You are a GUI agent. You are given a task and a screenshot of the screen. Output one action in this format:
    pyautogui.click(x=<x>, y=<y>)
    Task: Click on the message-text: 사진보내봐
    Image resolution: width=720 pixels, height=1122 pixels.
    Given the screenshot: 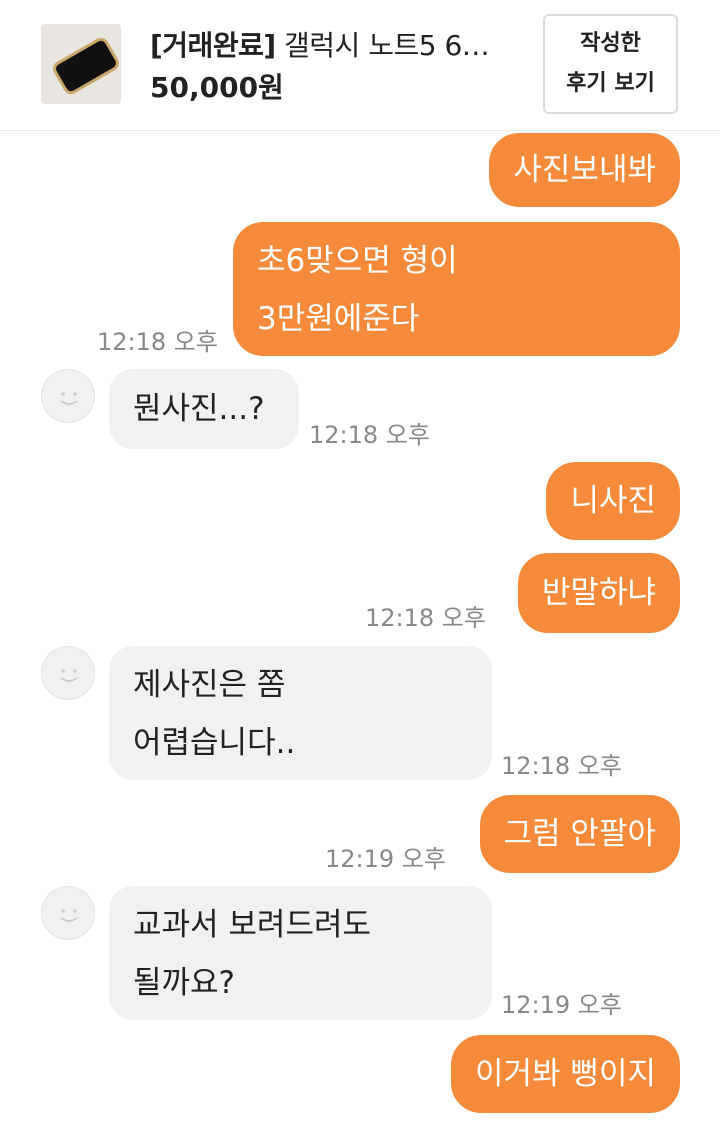 What is the action you would take?
    pyautogui.click(x=584, y=170)
    